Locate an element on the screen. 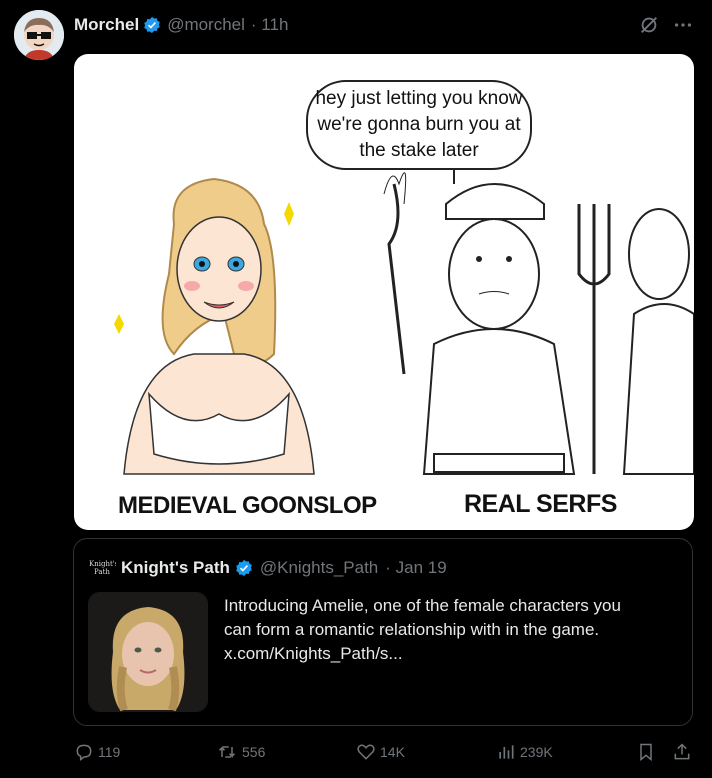 The width and height of the screenshot is (712, 778). repost-count: 556 is located at coordinates (254, 752).